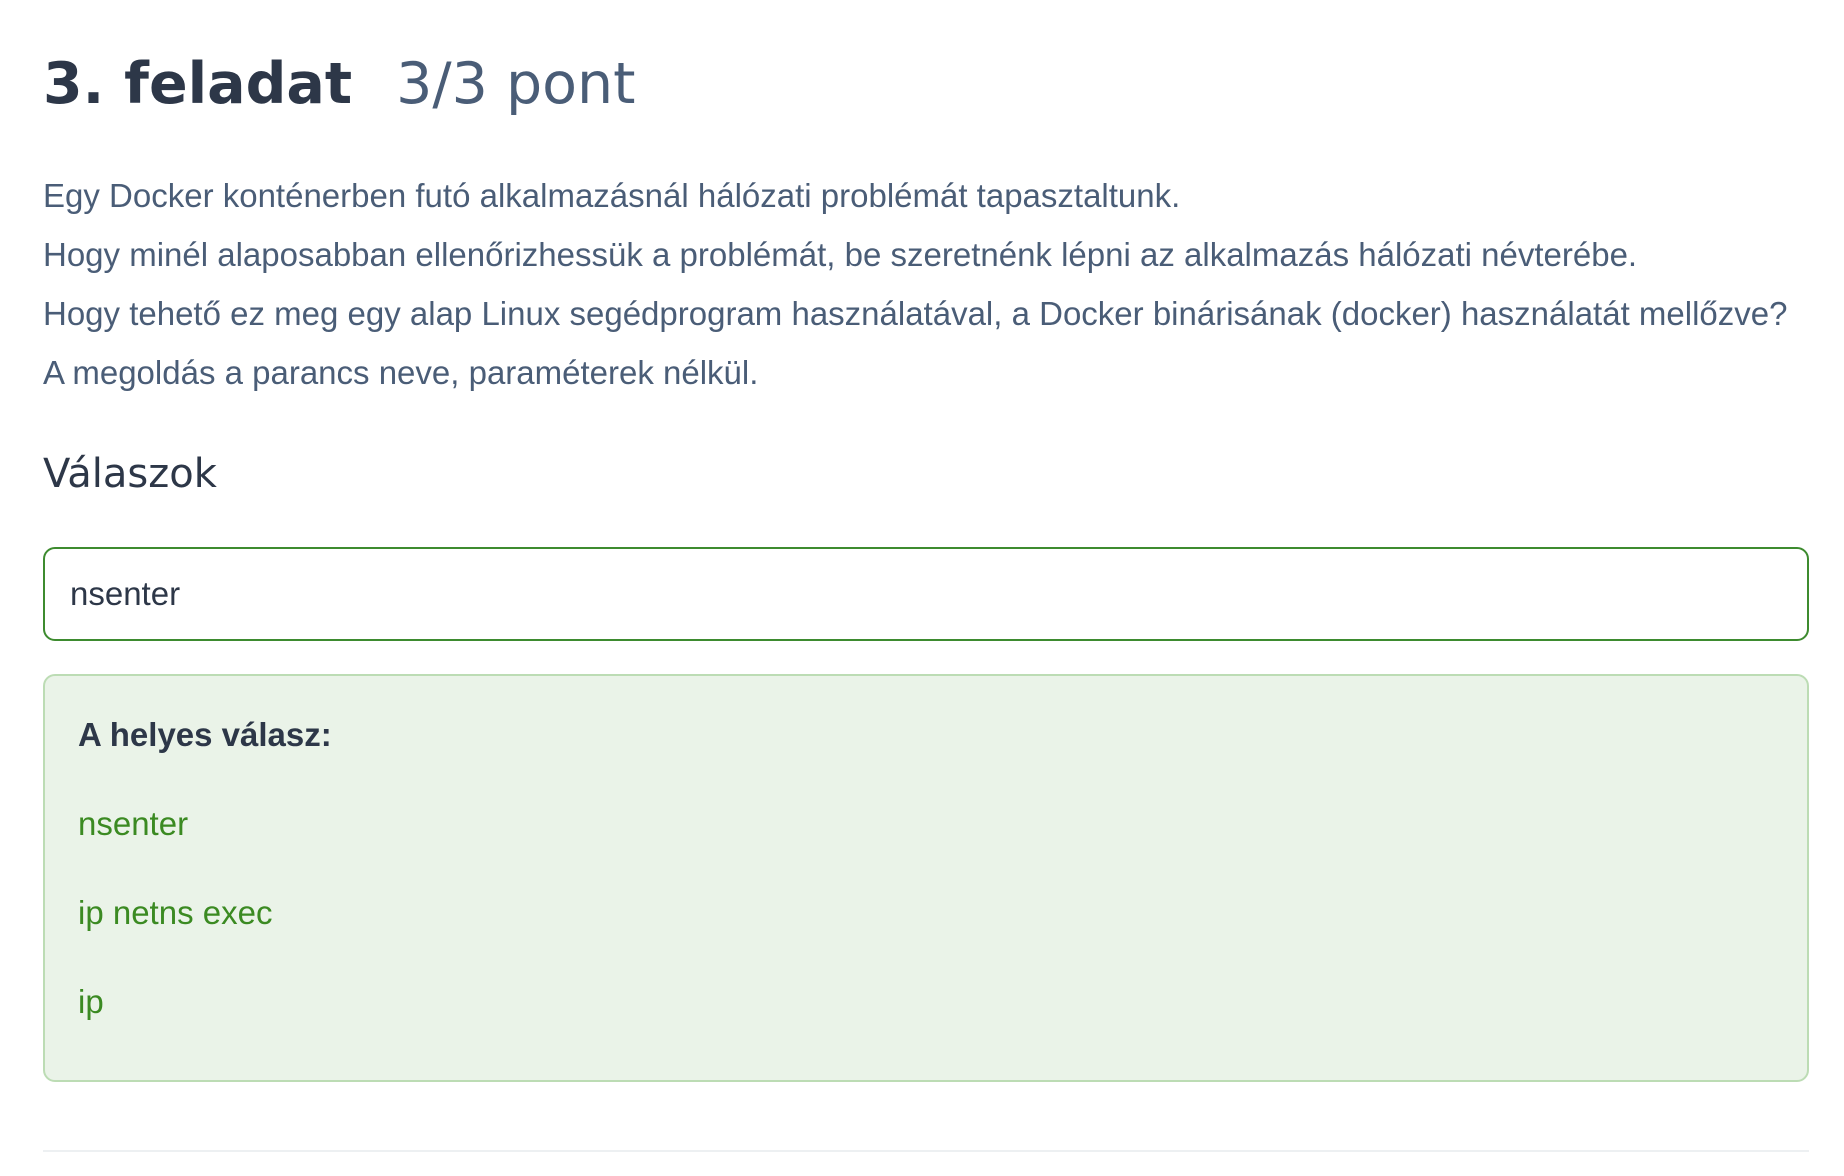  I want to click on correct-answer-label: A helyes válasz:, so click(205, 734).